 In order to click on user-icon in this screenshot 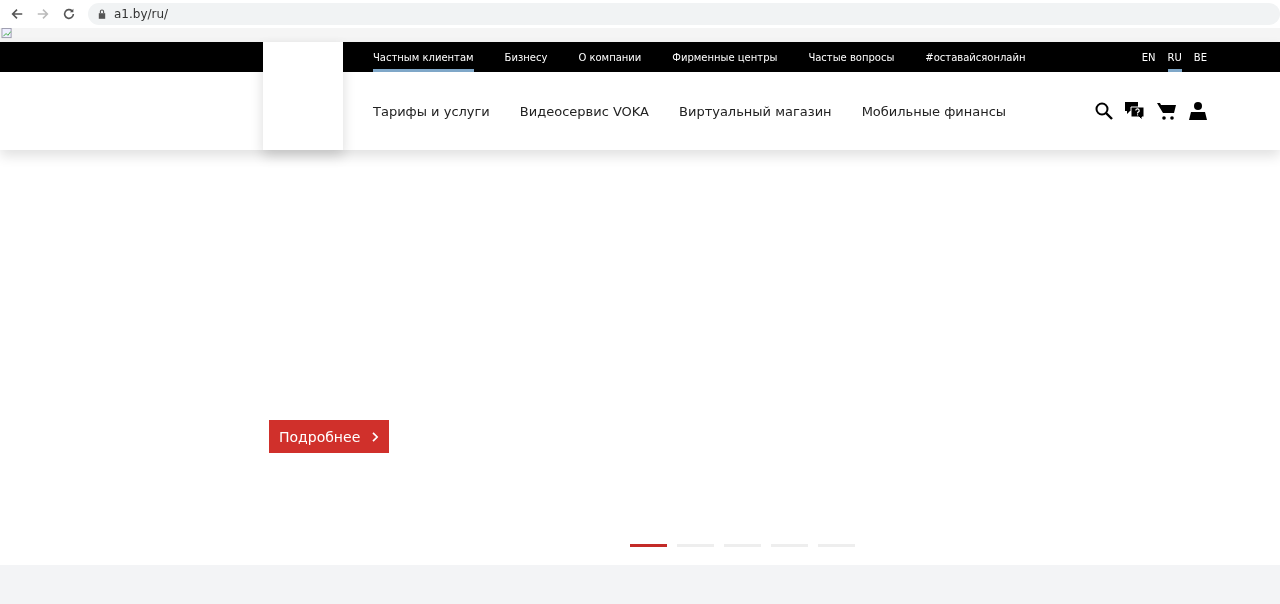, I will do `click(1198, 111)`.